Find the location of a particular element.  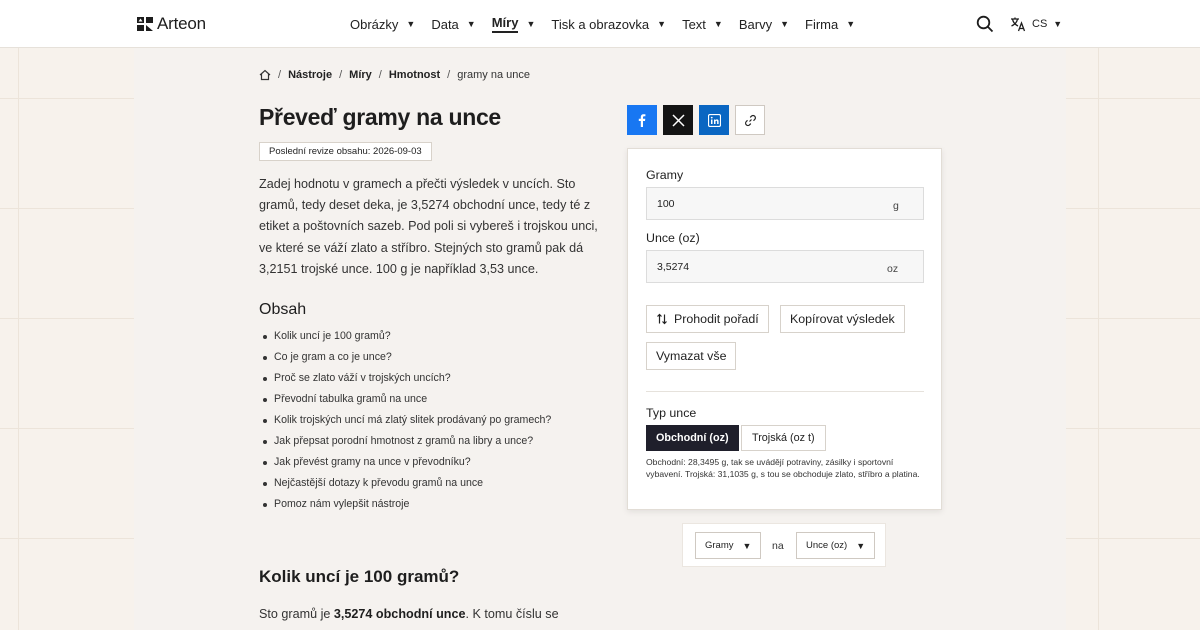

ounces-label: Unce (oz) is located at coordinates (673, 238).